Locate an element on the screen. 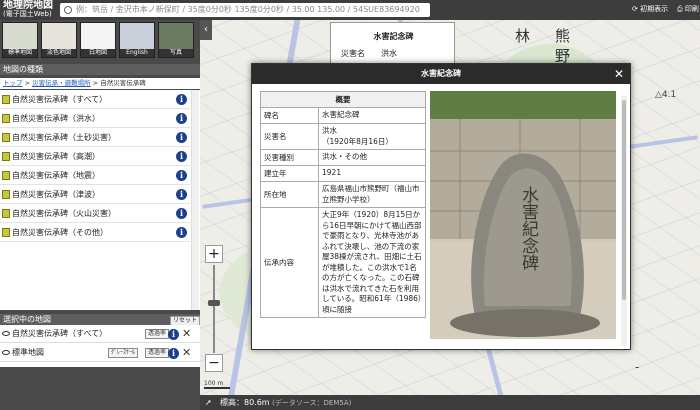 This screenshot has height=410, width=700. list-item: 自然災害伝承碑（その他） i is located at coordinates (95, 232).